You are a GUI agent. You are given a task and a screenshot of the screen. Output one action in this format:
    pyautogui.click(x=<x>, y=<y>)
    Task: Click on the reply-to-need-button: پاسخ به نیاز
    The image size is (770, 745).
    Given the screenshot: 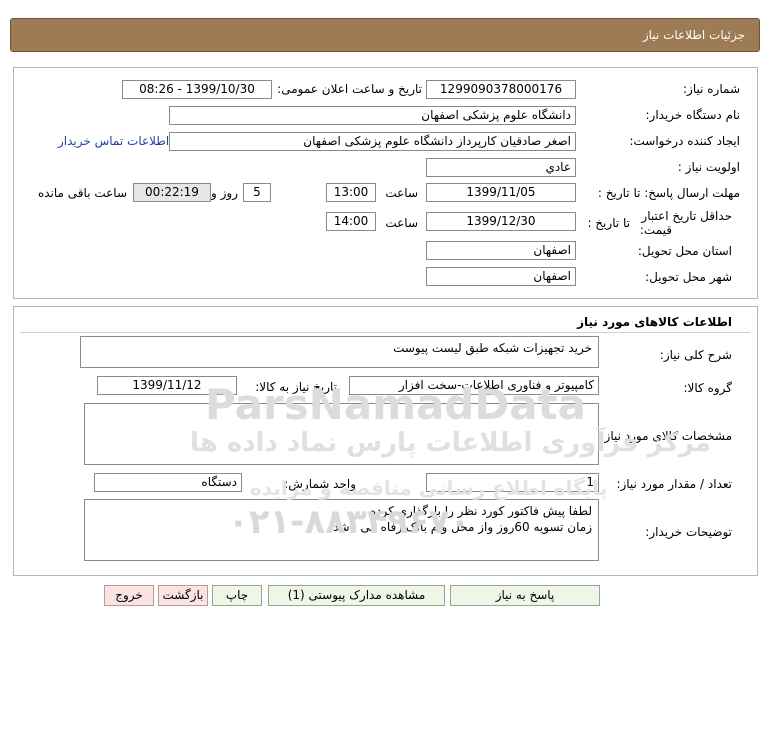 What is the action you would take?
    pyautogui.click(x=525, y=595)
    